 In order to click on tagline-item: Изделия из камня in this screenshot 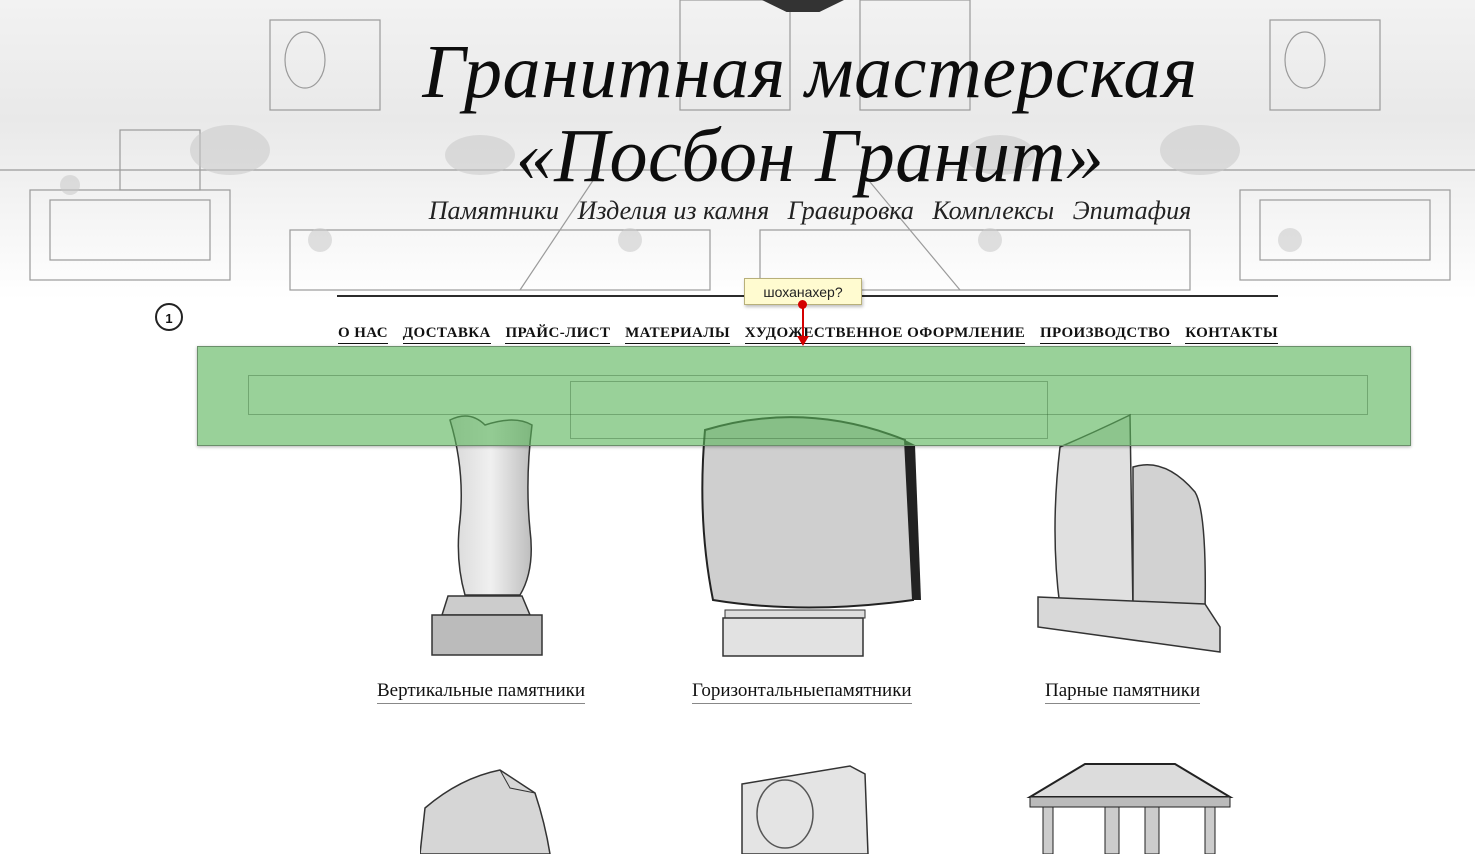, I will do `click(673, 210)`.